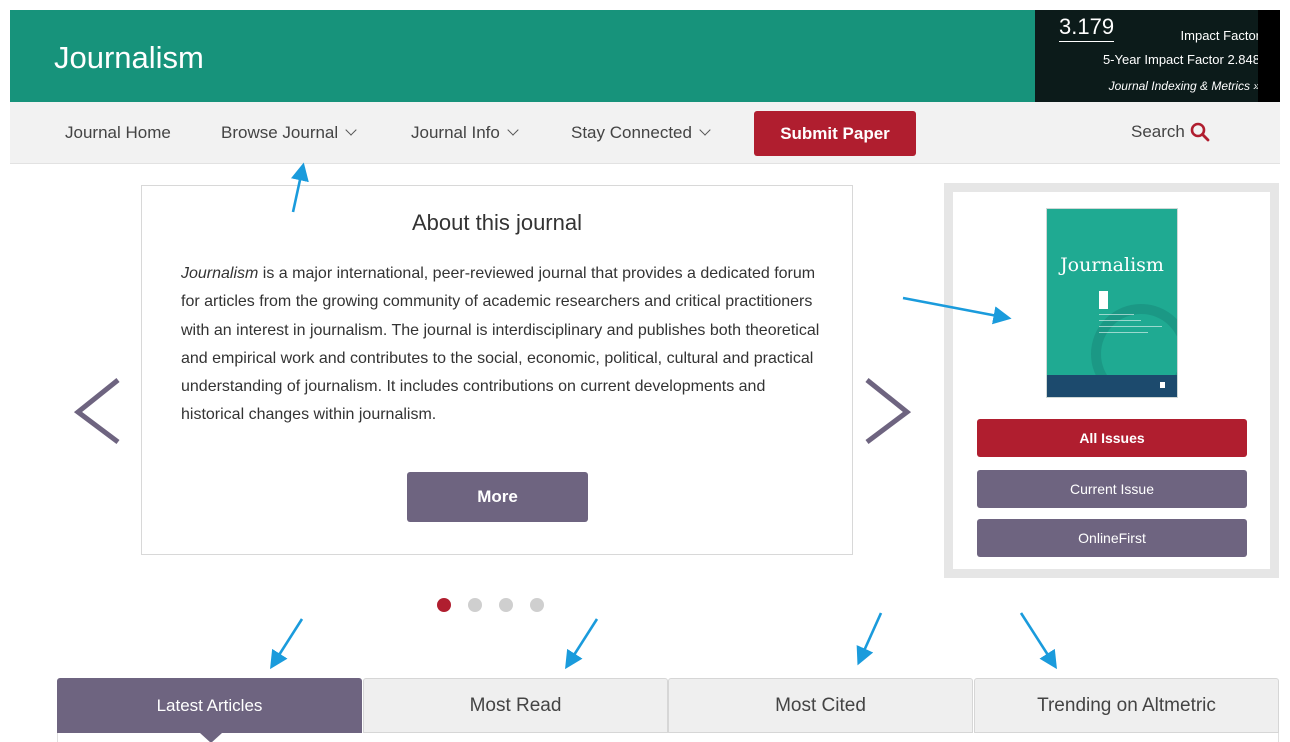 The height and width of the screenshot is (742, 1290). Describe the element at coordinates (1038, 641) in the screenshot. I see `annotation-arrow-trending` at that location.